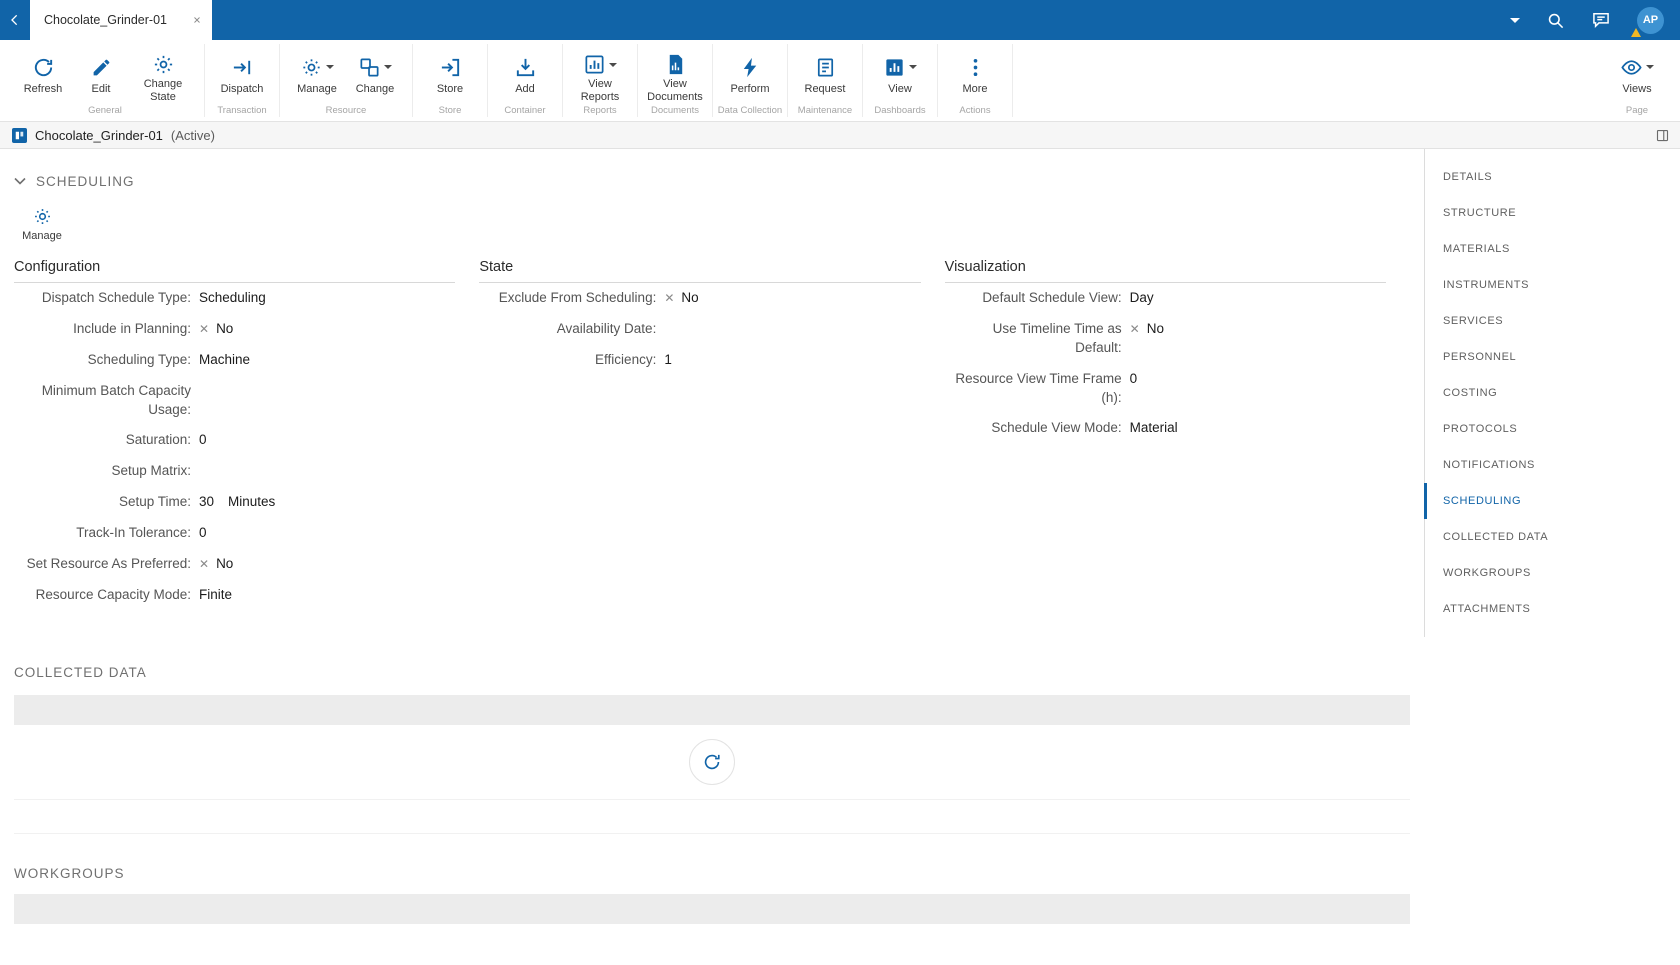 The image size is (1680, 965). What do you see at coordinates (163, 90) in the screenshot?
I see `button-label: Change State` at bounding box center [163, 90].